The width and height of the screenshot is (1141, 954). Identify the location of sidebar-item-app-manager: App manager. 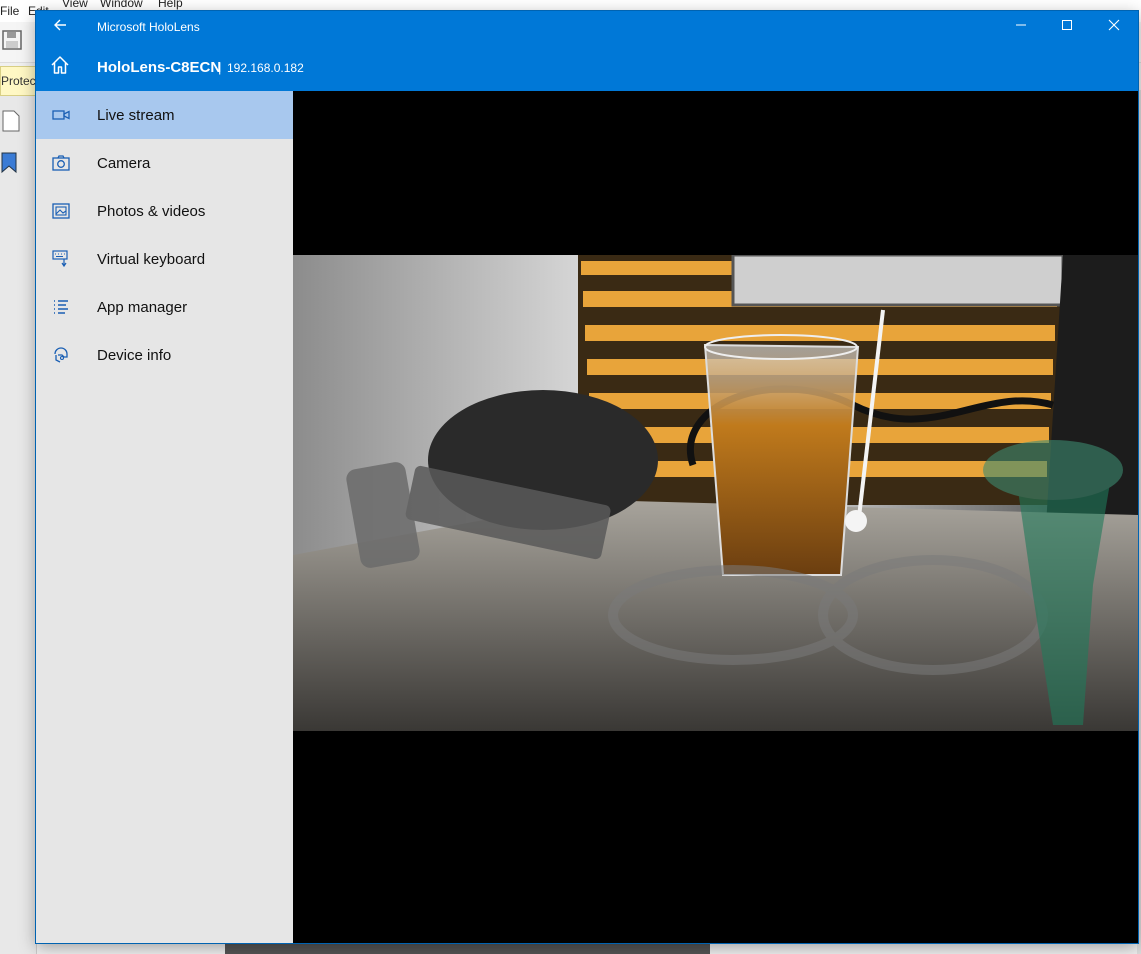
(164, 307).